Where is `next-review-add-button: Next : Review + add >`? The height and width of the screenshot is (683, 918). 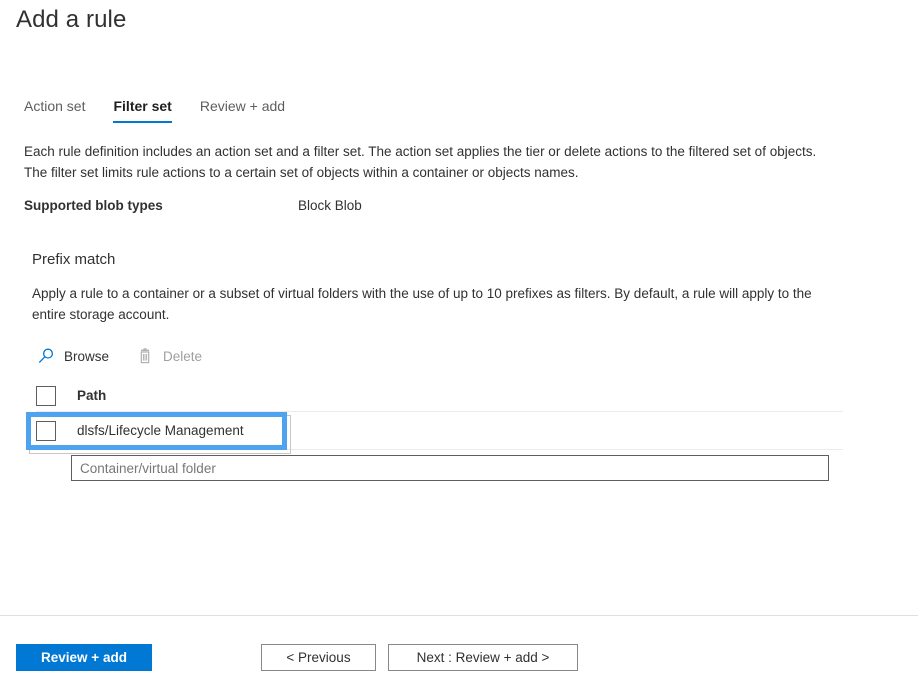 next-review-add-button: Next : Review + add > is located at coordinates (483, 657).